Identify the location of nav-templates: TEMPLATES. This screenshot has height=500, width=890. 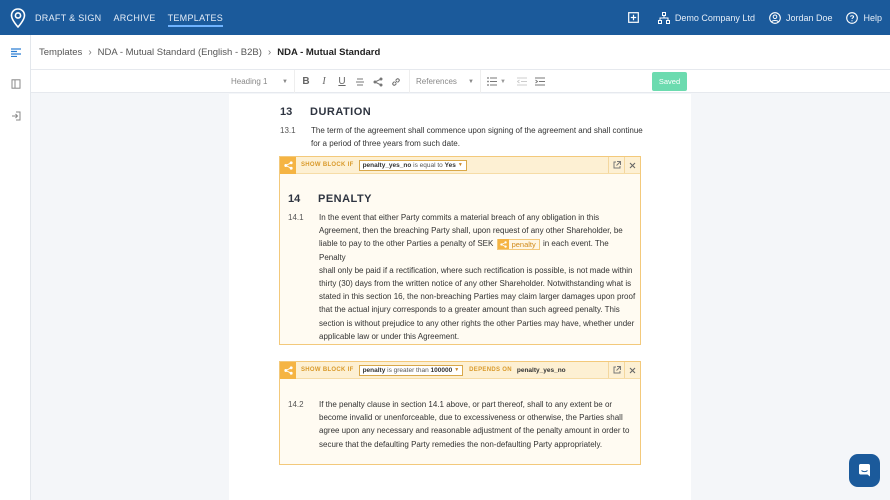
(195, 17).